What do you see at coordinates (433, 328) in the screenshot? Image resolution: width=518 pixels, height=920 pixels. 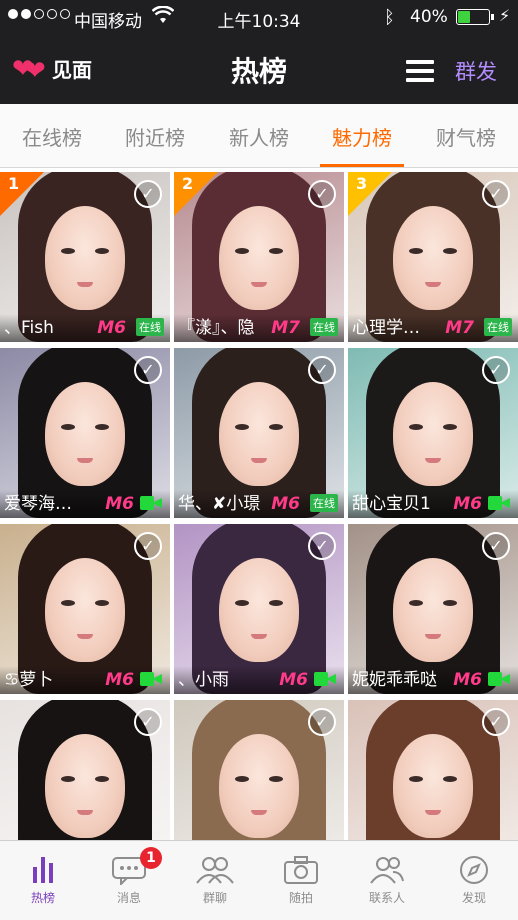 I see `user-caption: 心理学… M7 在线` at bounding box center [433, 328].